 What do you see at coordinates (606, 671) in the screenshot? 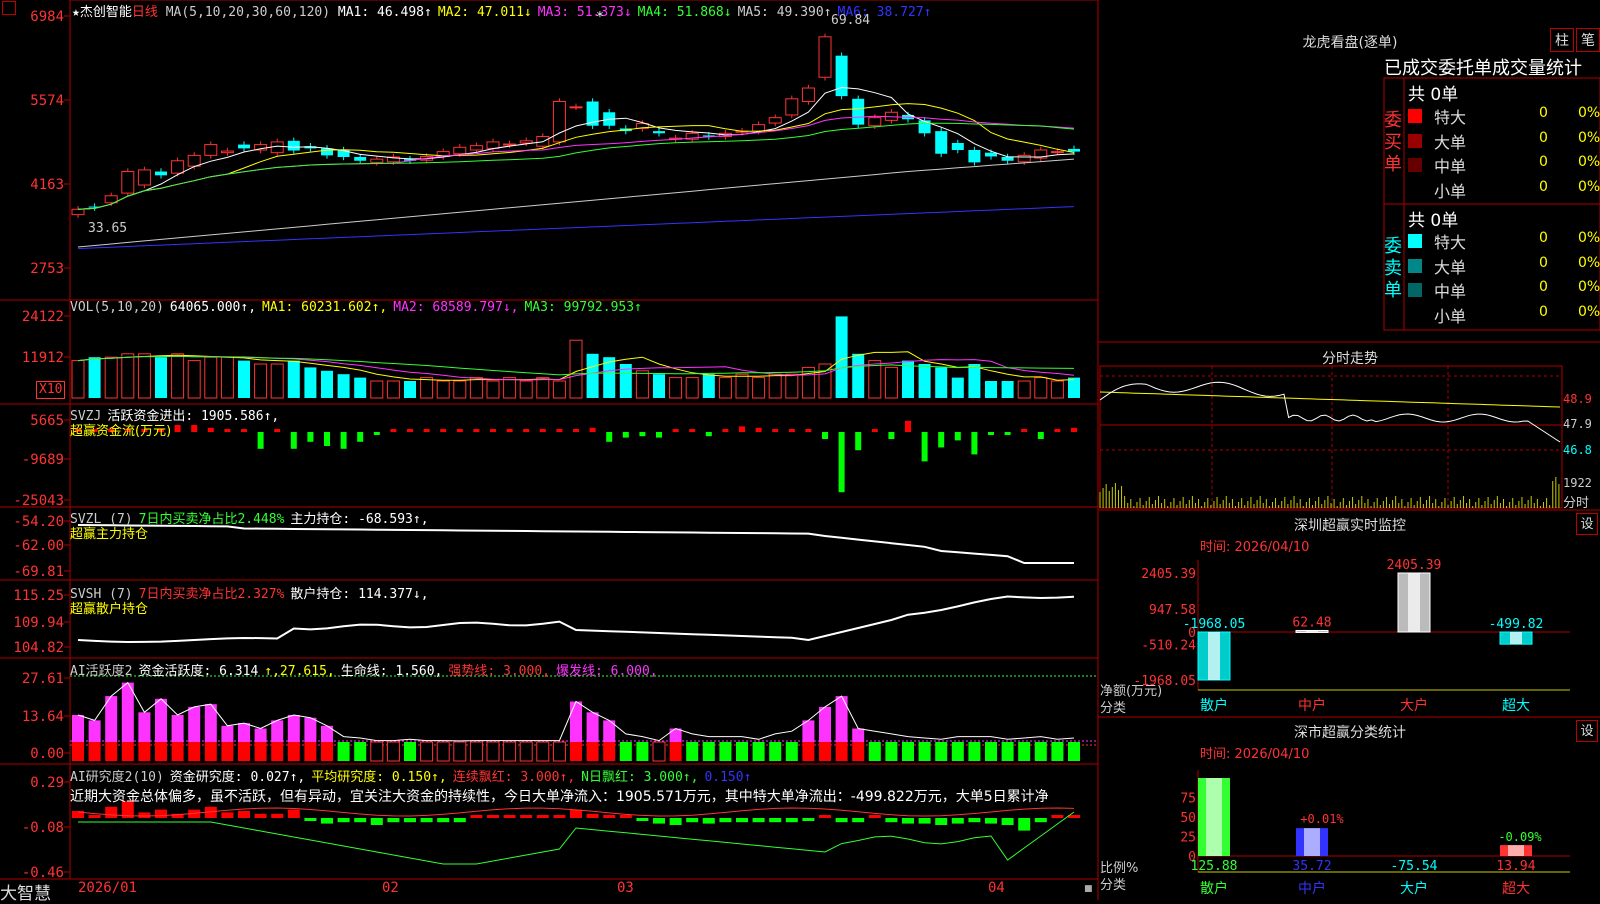
I see `ai1-value-item: 爆发线: 6.000,` at bounding box center [606, 671].